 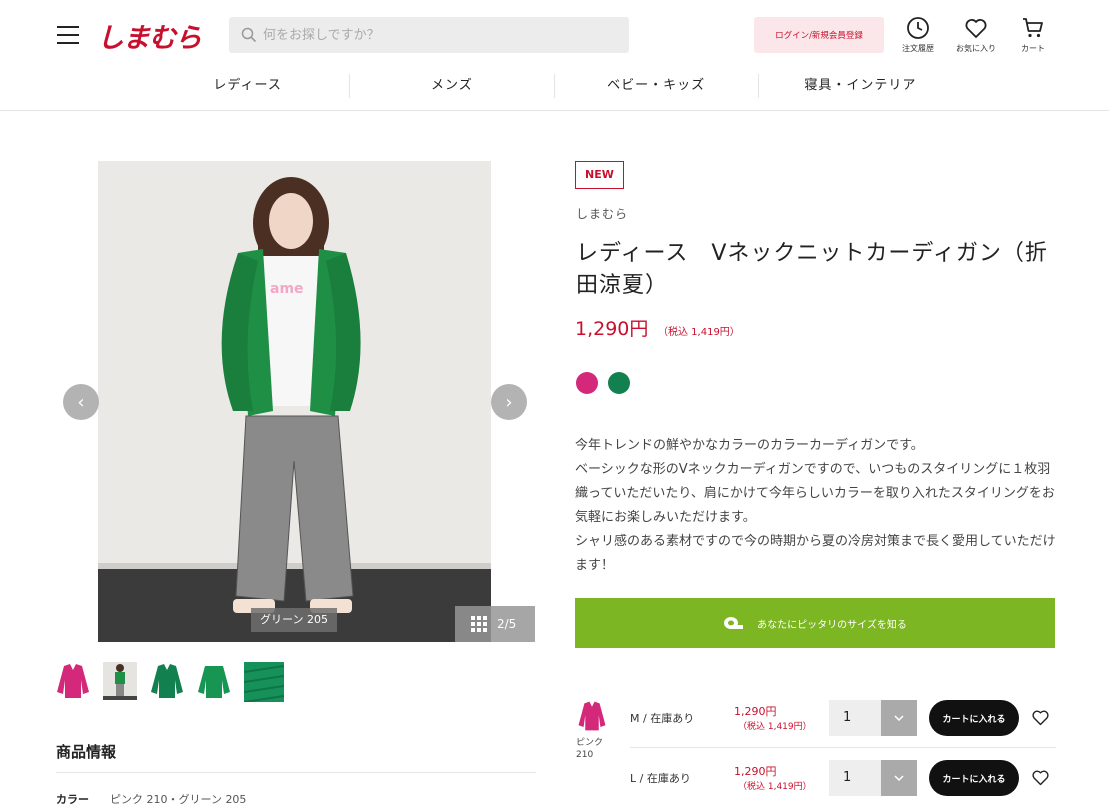 I want to click on image-color-tag: グリーン 205, so click(x=294, y=620).